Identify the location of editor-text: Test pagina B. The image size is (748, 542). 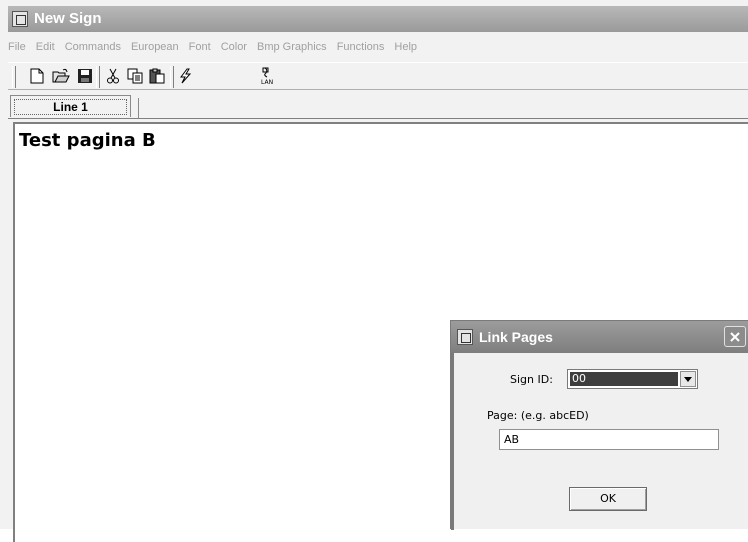
(87, 140).